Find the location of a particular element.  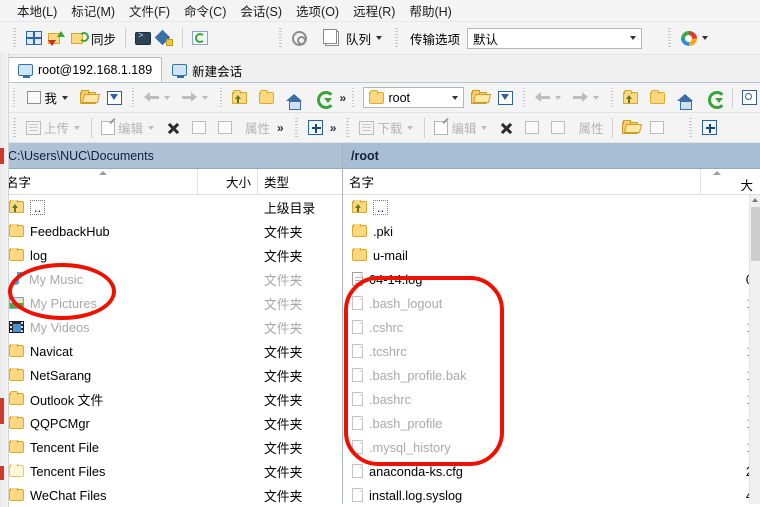

remote-open-folder-button is located at coordinates (479, 98).